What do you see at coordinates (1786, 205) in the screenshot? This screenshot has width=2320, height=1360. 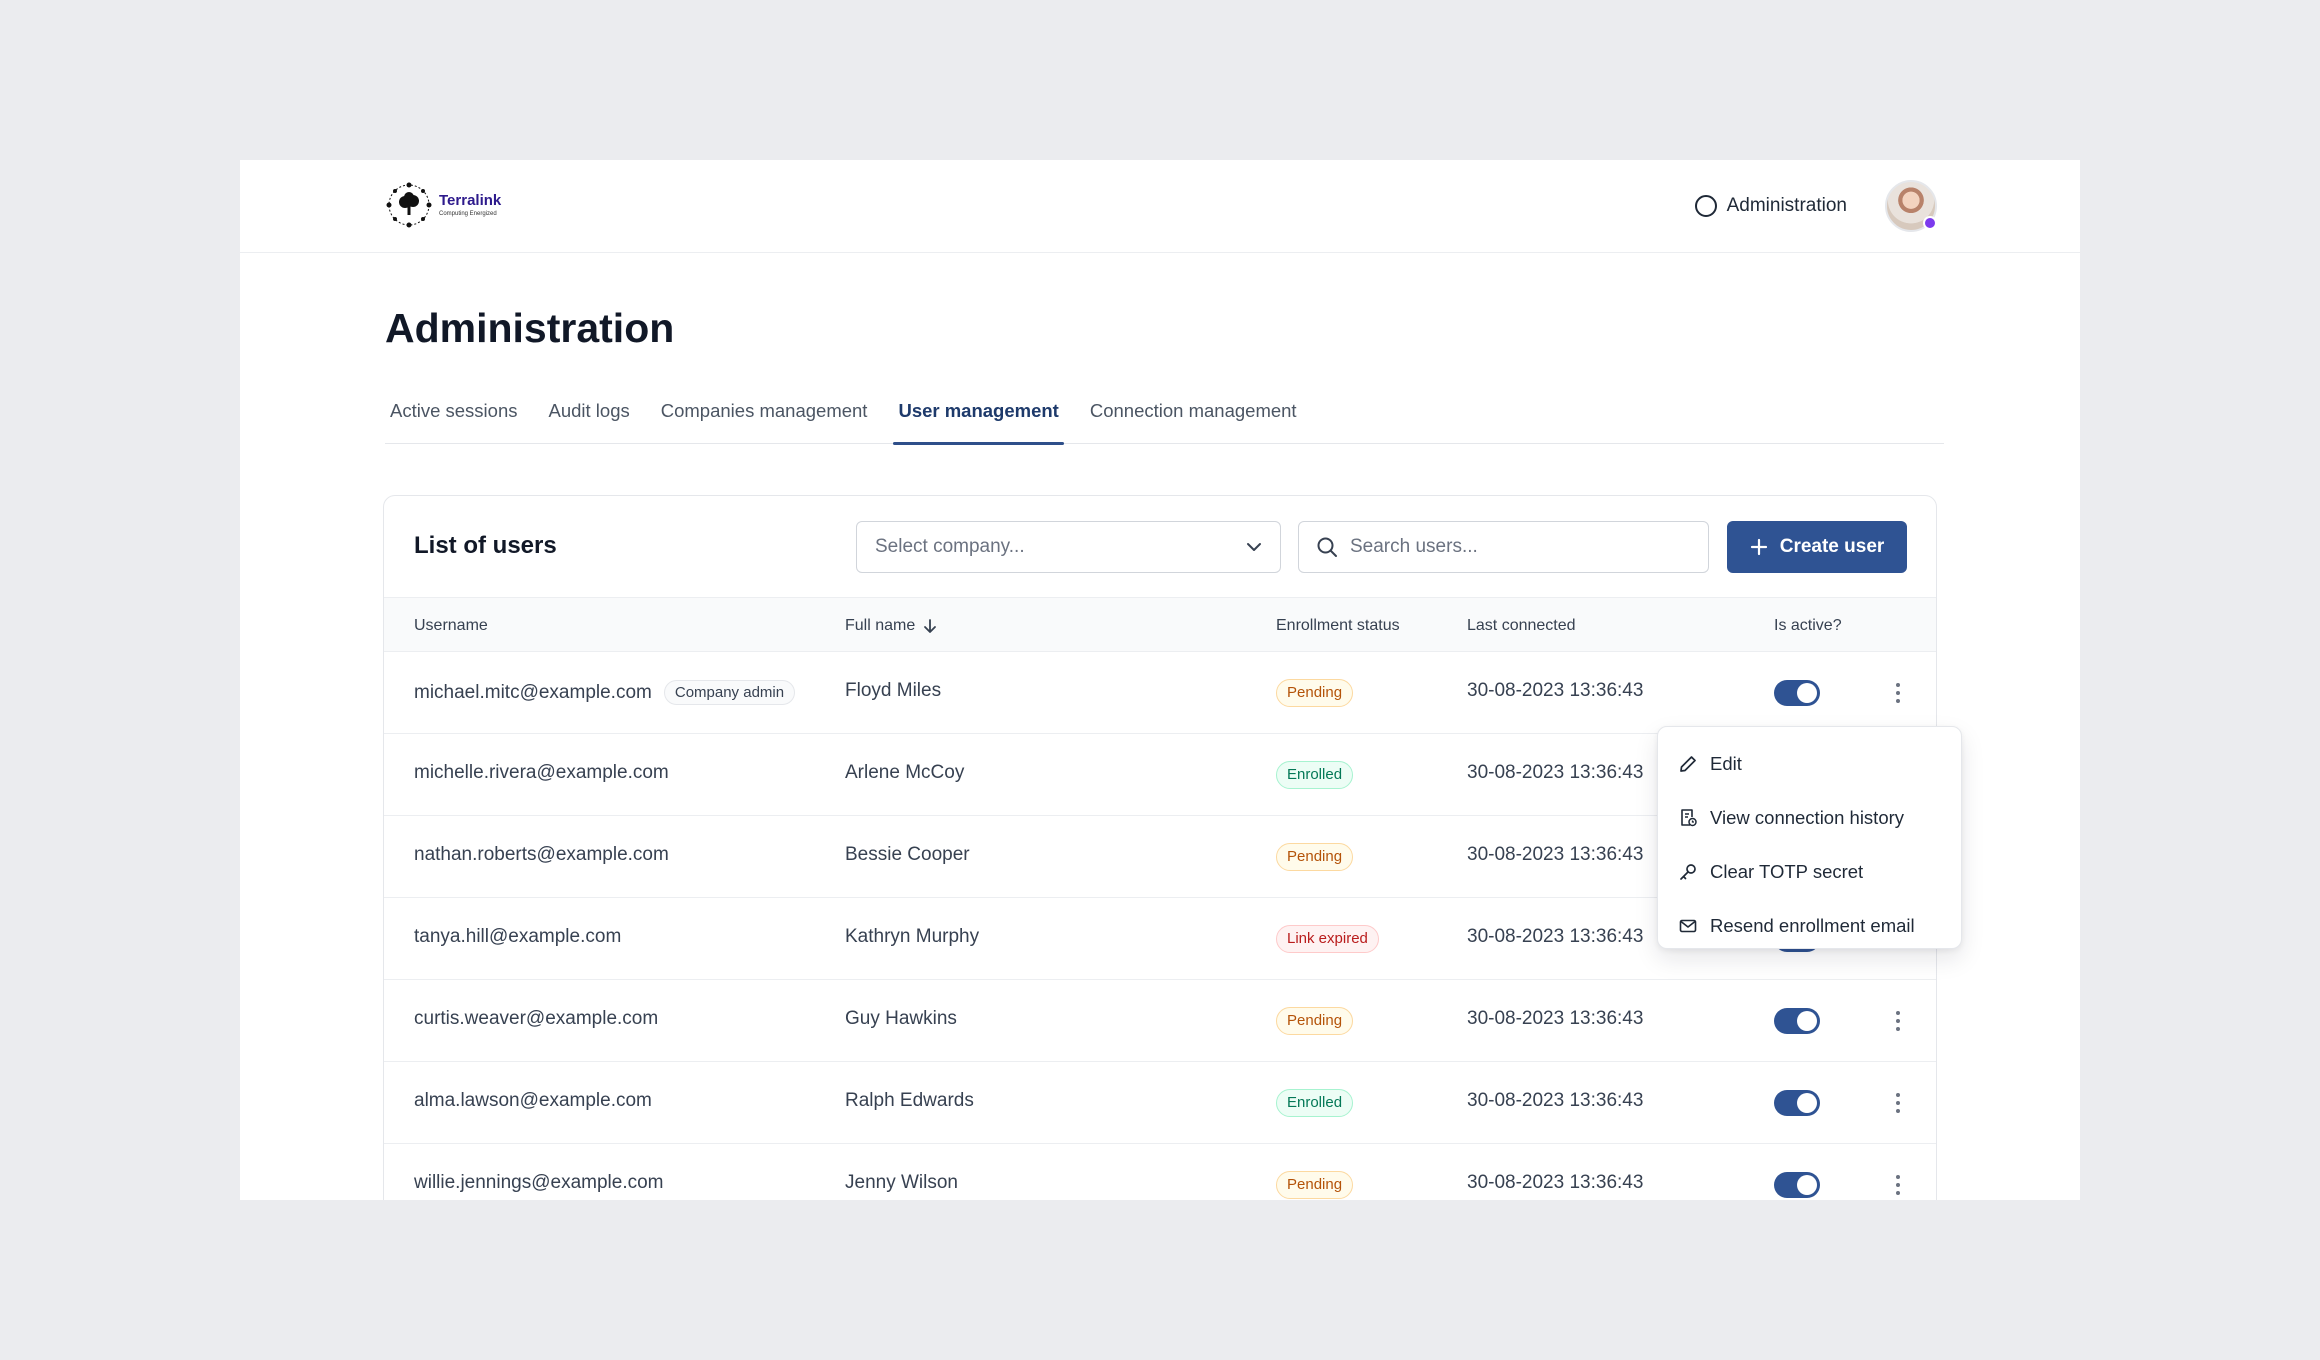 I see `administration-link-label: Administration` at bounding box center [1786, 205].